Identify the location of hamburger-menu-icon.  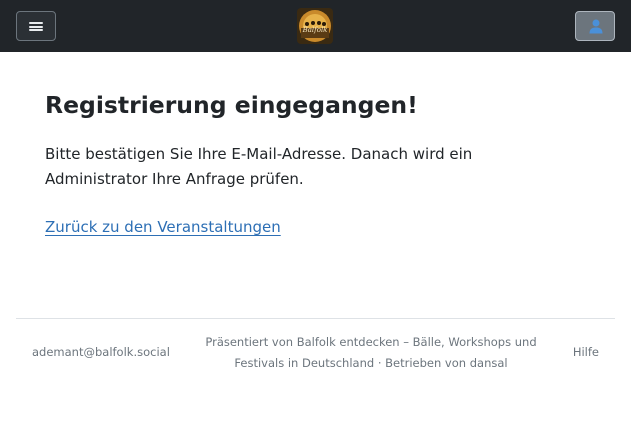
(36, 26).